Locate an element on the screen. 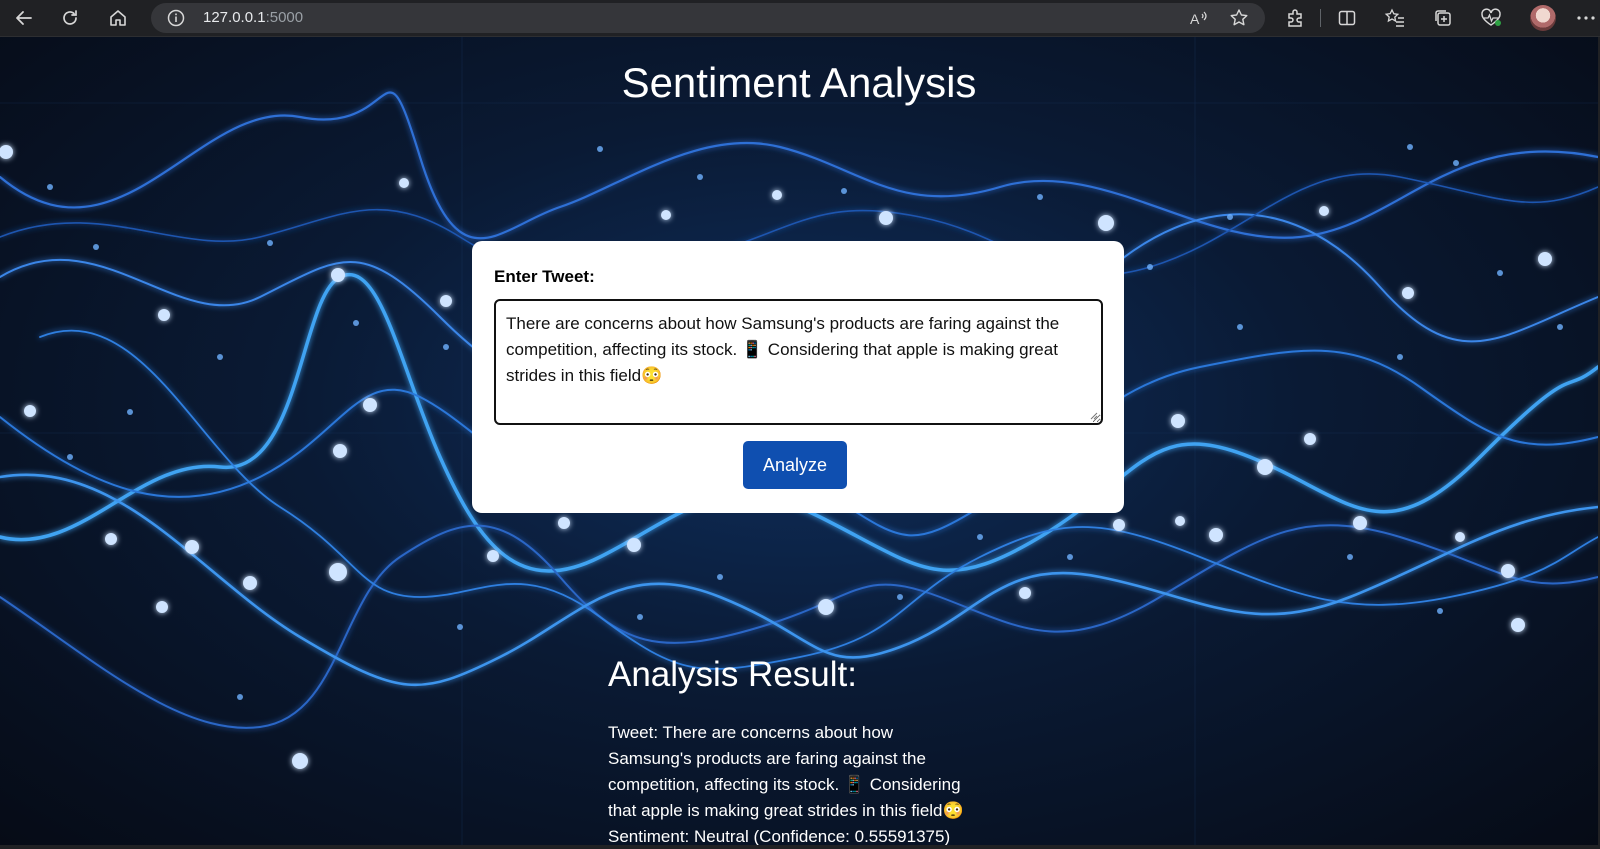  split-screen-icon is located at coordinates (1347, 18).